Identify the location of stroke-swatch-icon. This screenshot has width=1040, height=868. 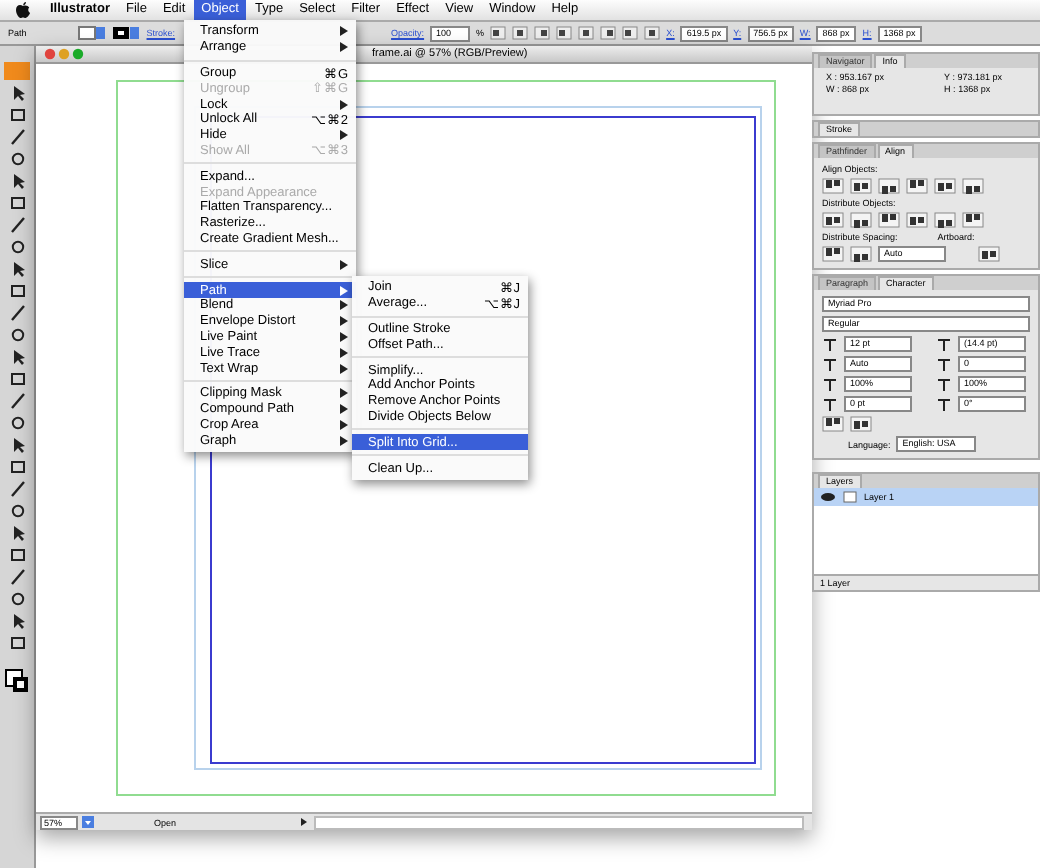
(126, 33).